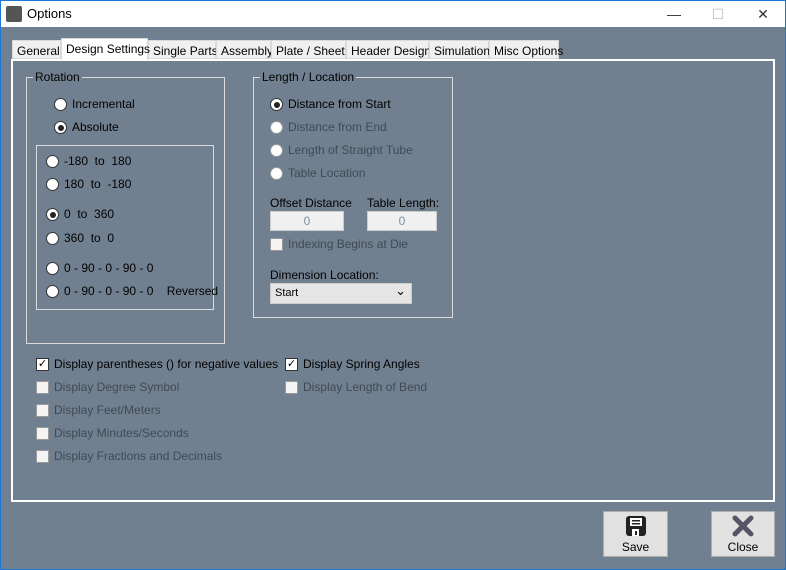 The width and height of the screenshot is (786, 570). Describe the element at coordinates (341, 293) in the screenshot. I see `dimension-location-select: Start ⌄` at that location.